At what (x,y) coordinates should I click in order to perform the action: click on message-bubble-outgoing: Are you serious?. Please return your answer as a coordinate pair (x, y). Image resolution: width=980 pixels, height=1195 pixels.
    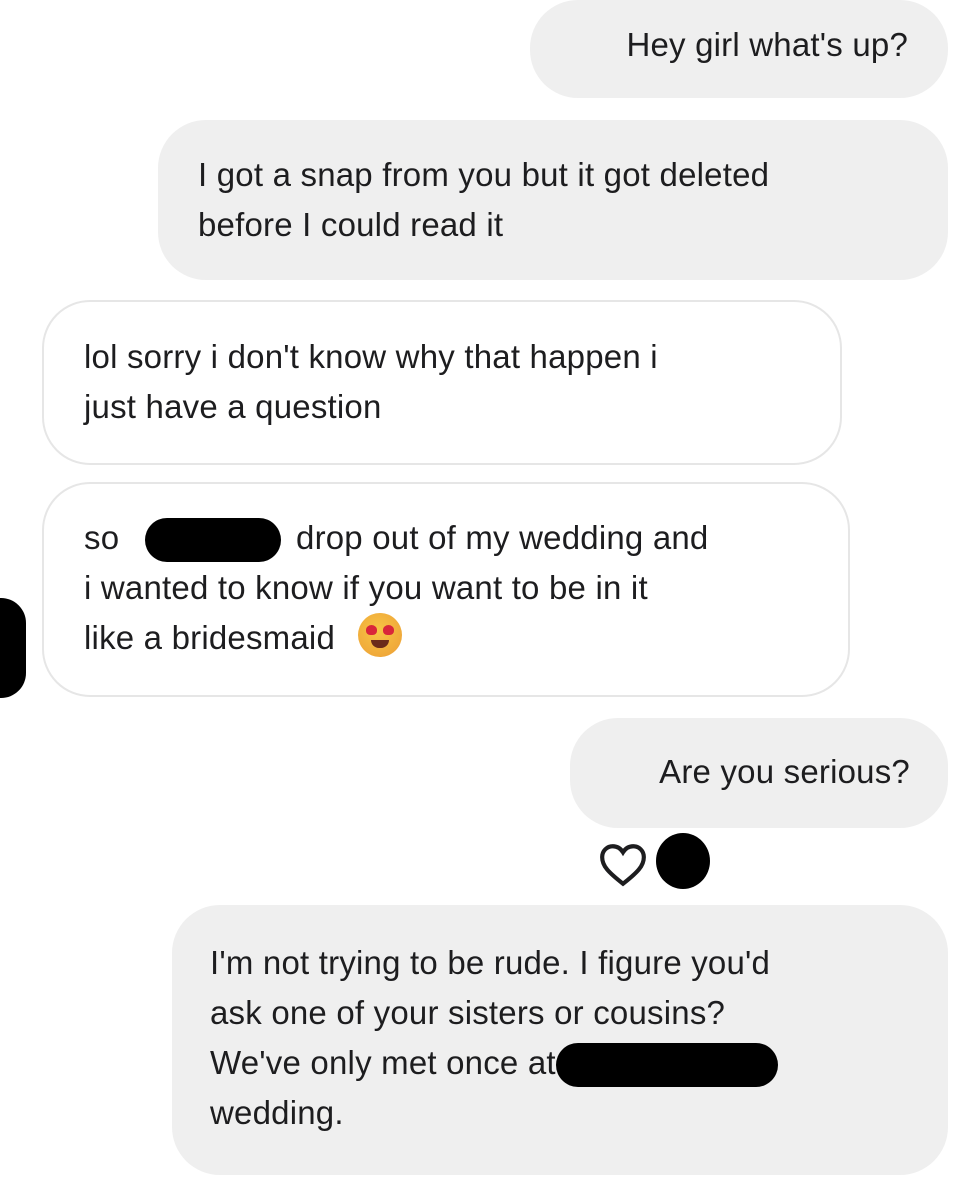
    Looking at the image, I should click on (759, 773).